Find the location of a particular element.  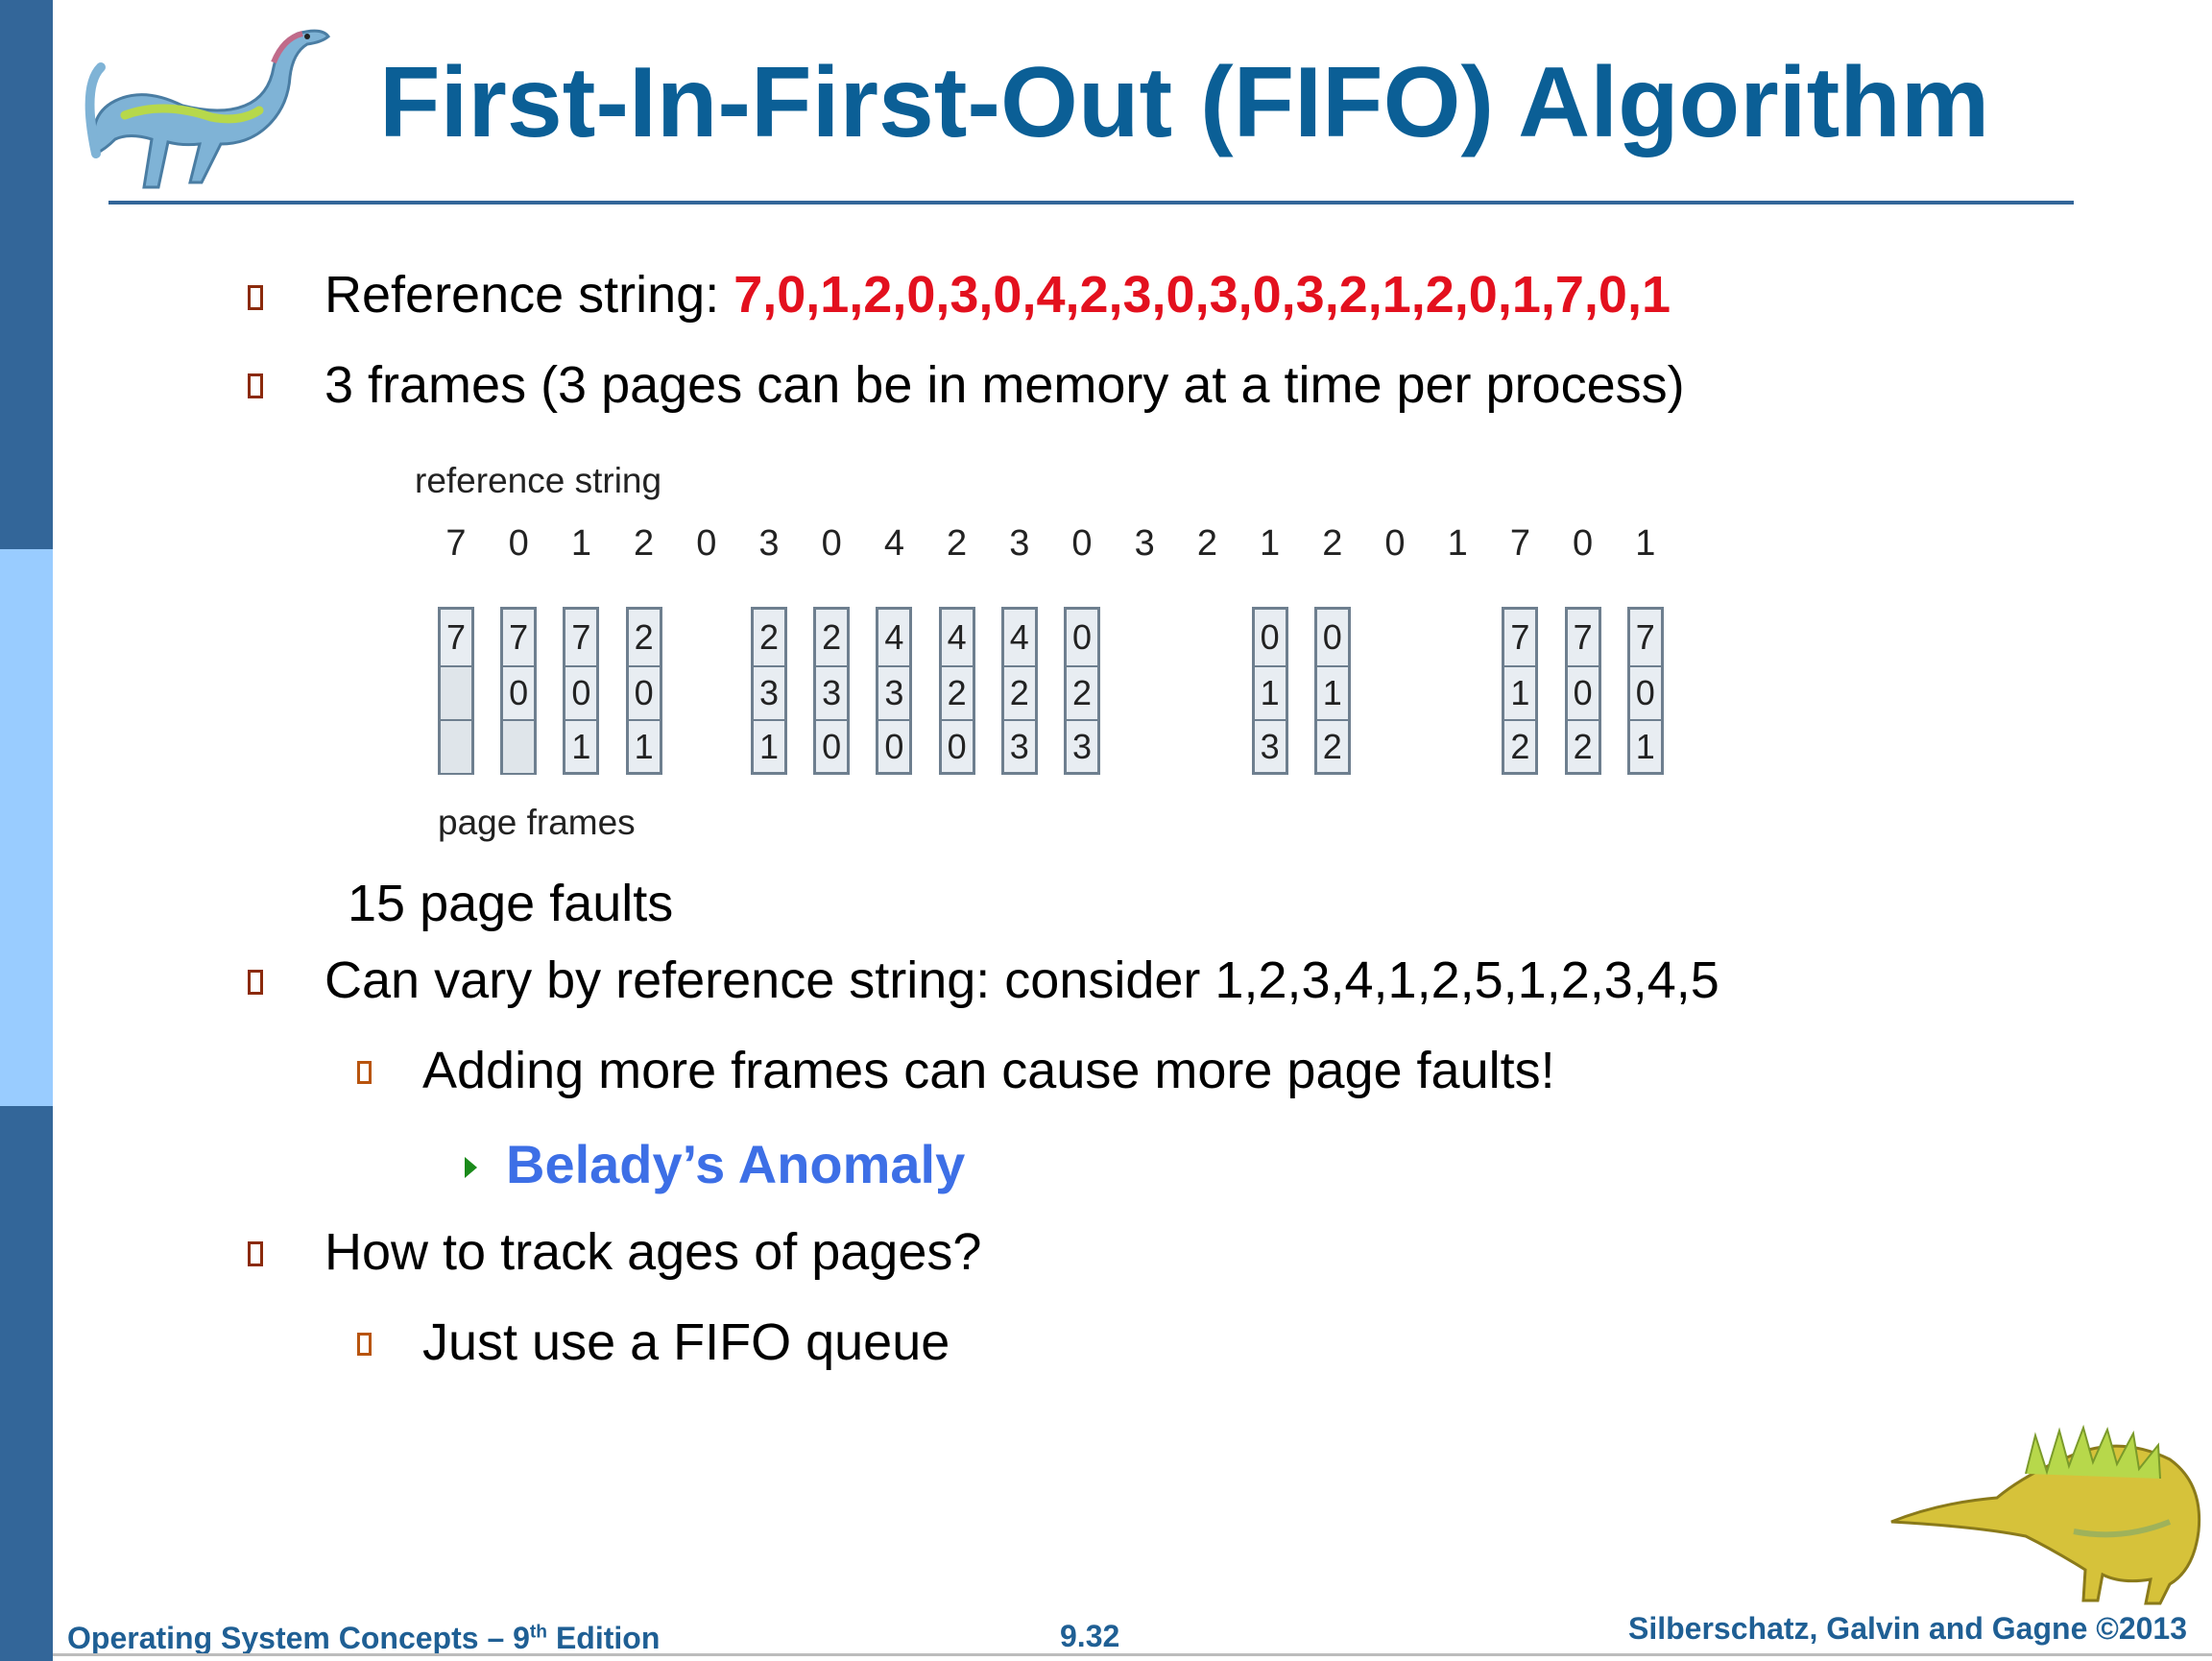

triangle-bullet-icon is located at coordinates (471, 1167).